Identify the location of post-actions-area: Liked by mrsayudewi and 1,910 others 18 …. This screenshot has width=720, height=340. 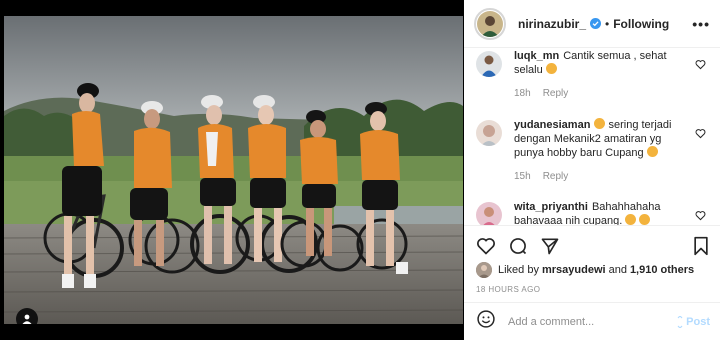
(592, 282).